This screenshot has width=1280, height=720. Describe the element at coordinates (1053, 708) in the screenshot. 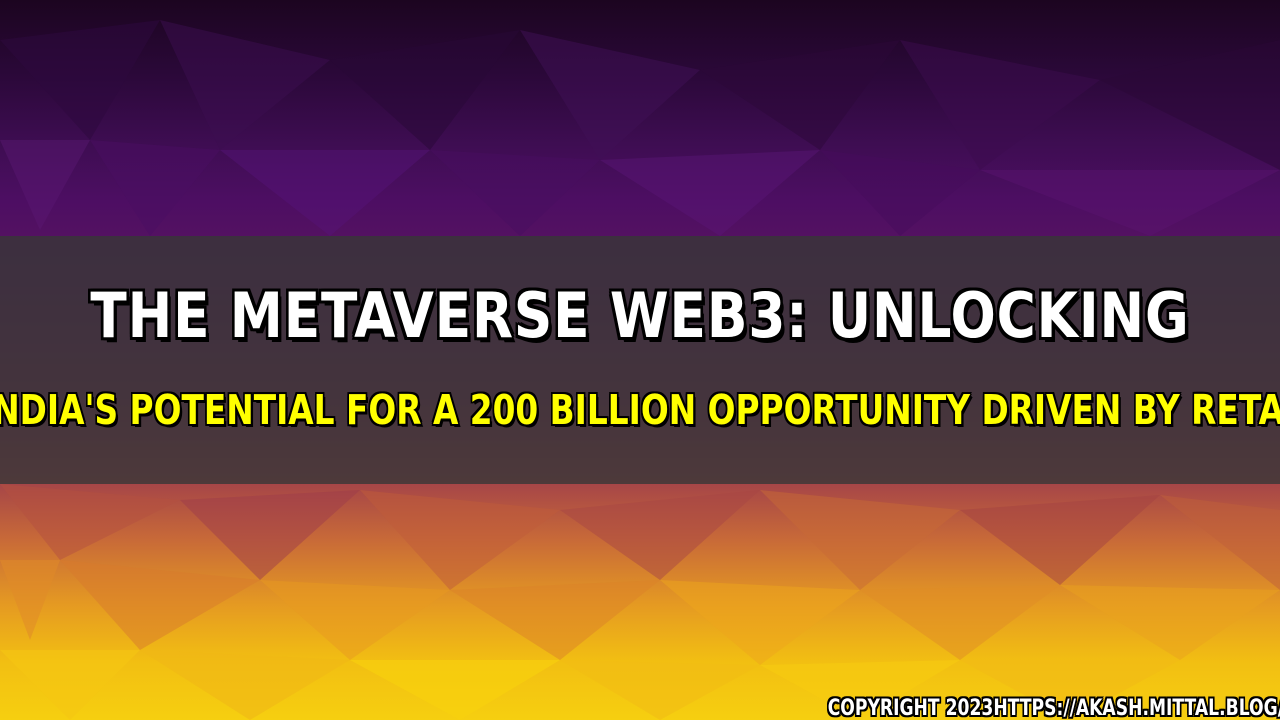

I see `copyright-footer: COPYRIGHT 2023HTTPS://AKASH.MITTAL.BLOG/` at that location.